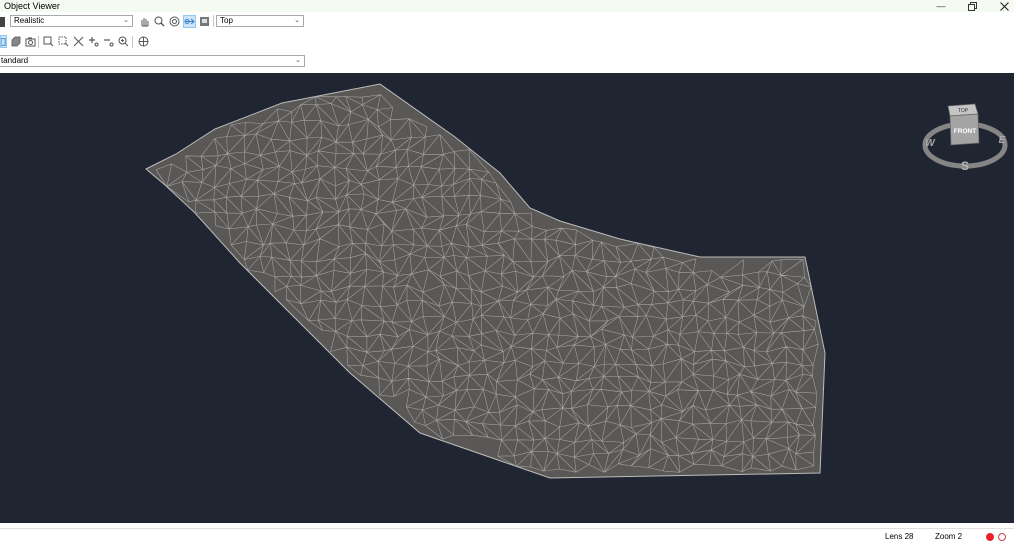 Image resolution: width=1014 pixels, height=543 pixels. I want to click on restore-icon, so click(972, 6).